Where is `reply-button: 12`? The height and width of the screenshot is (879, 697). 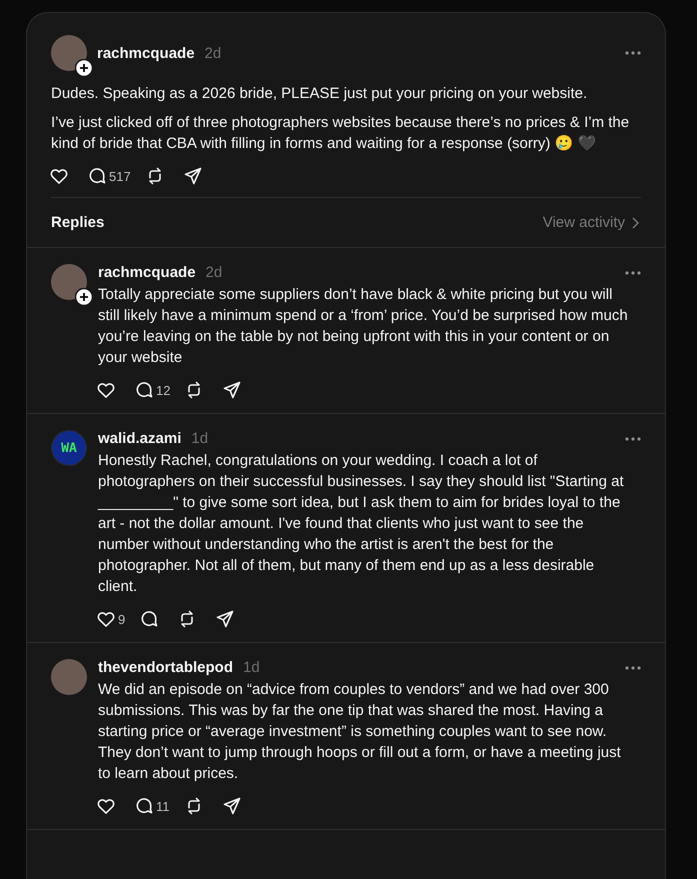 reply-button: 12 is located at coordinates (152, 390).